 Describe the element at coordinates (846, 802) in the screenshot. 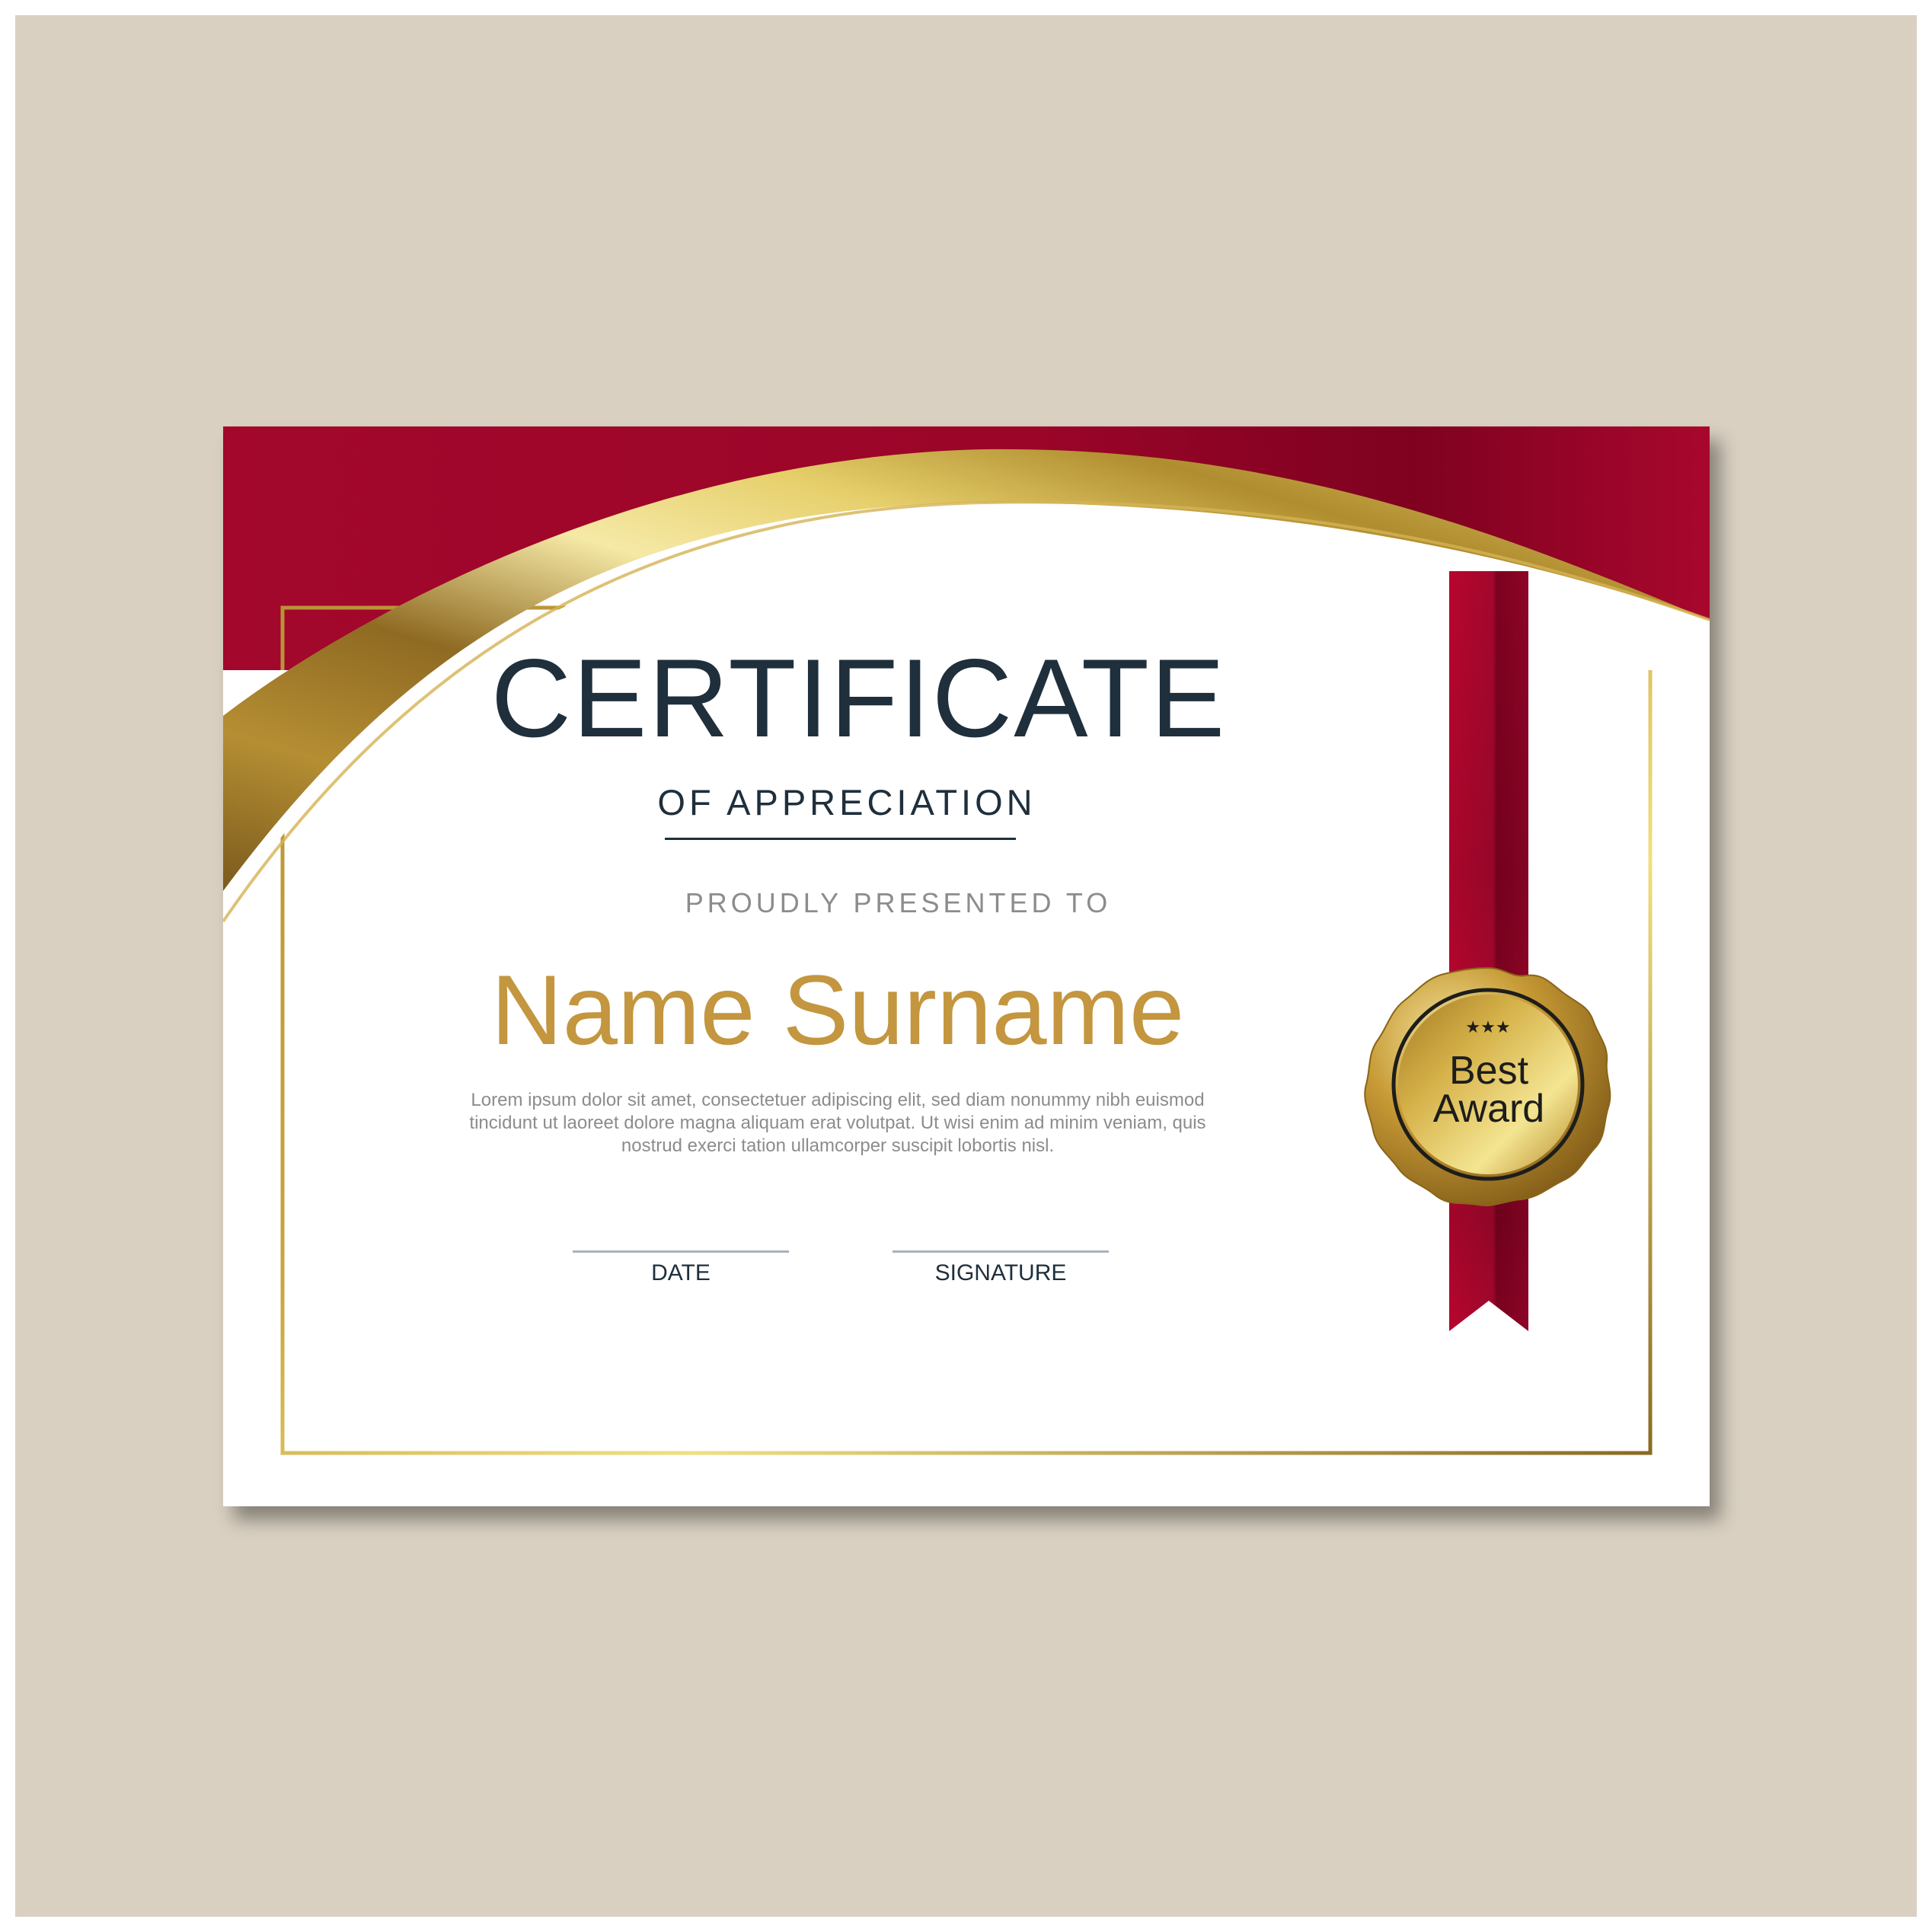

I see `certificate-subtitle: OF APPRECIATION` at that location.